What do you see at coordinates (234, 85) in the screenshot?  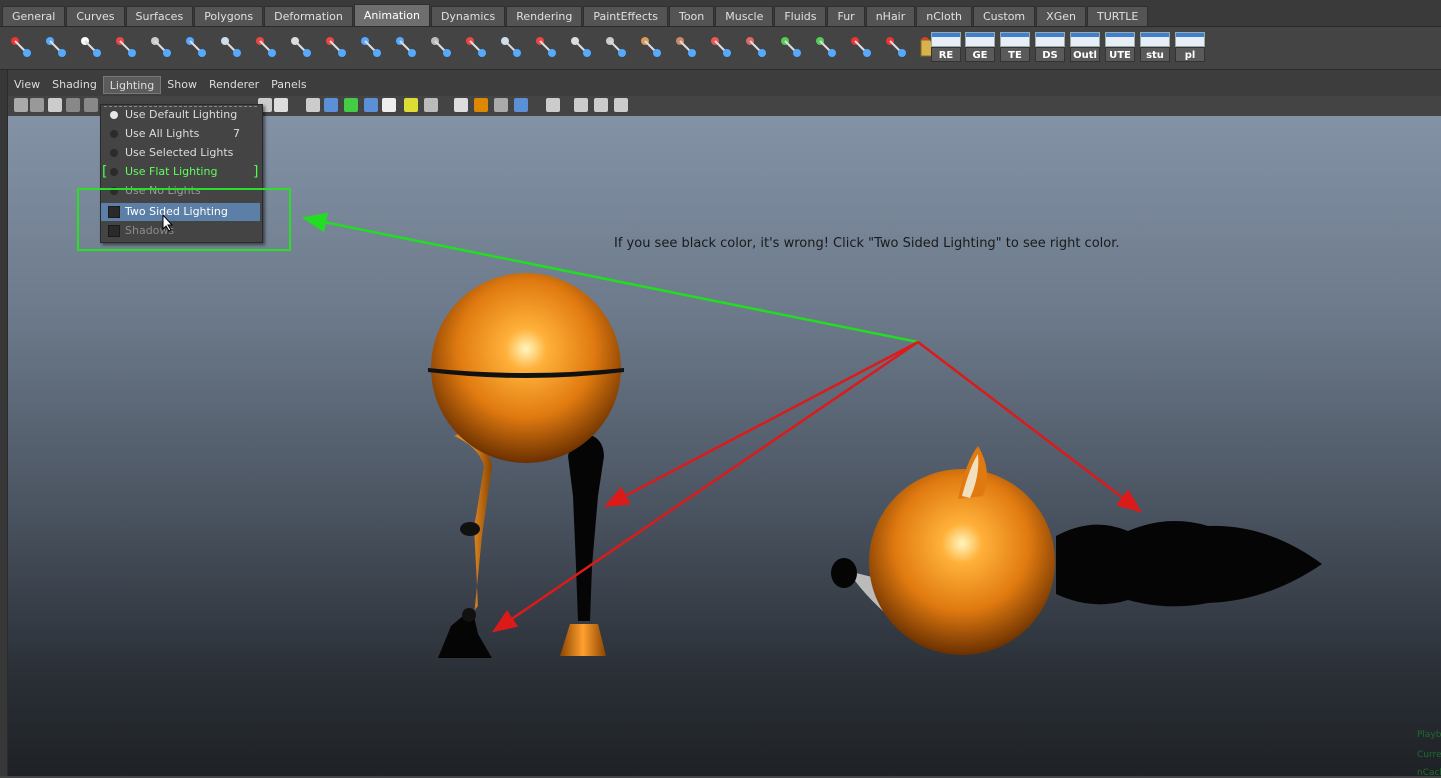 I see `menu-renderer: Renderer` at bounding box center [234, 85].